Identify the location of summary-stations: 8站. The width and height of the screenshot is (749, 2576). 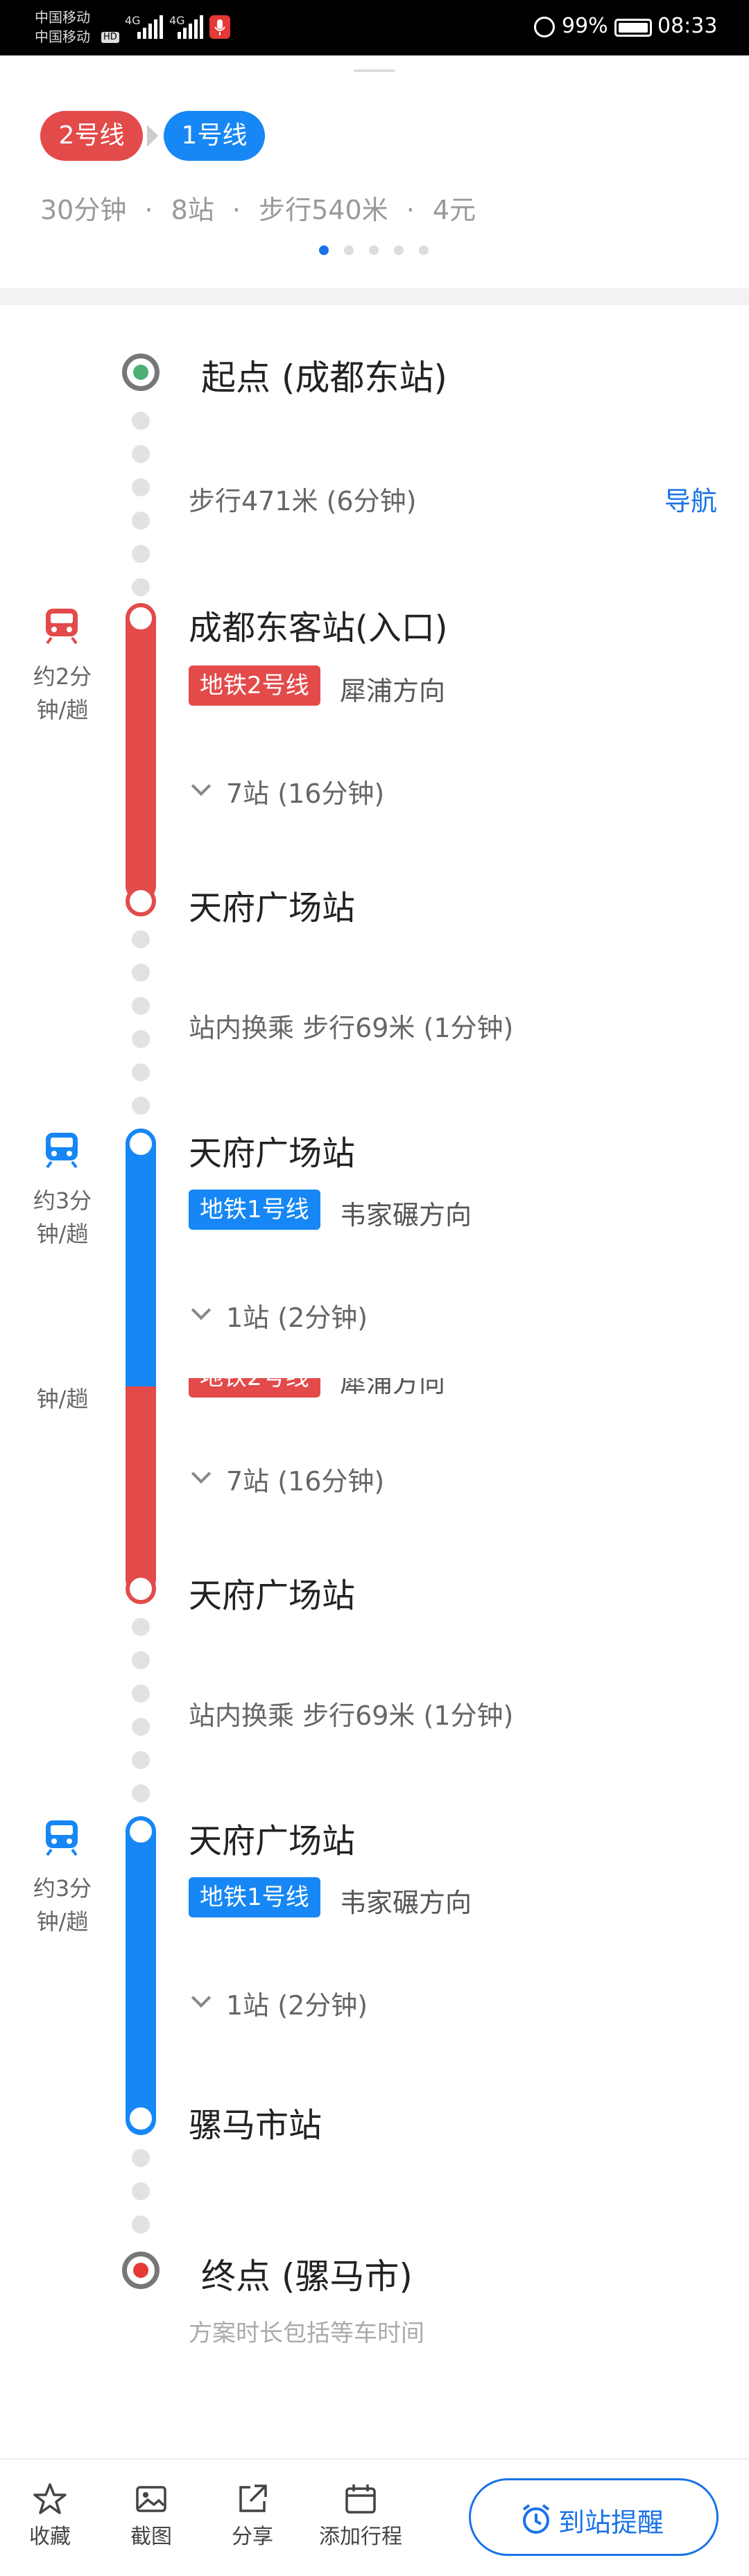
(192, 210).